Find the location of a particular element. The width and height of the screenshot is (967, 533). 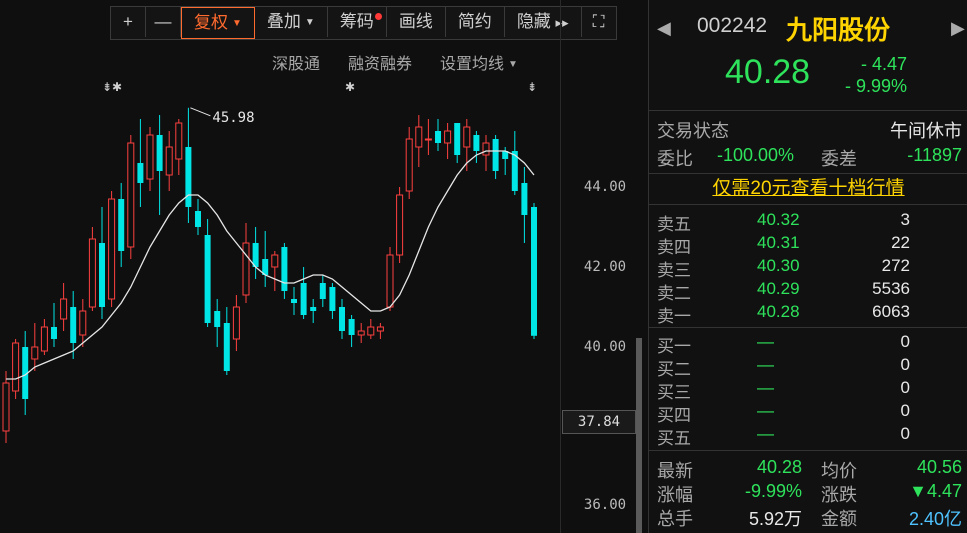

overlay-dropdown: 叠加 ▼ is located at coordinates (291, 22).